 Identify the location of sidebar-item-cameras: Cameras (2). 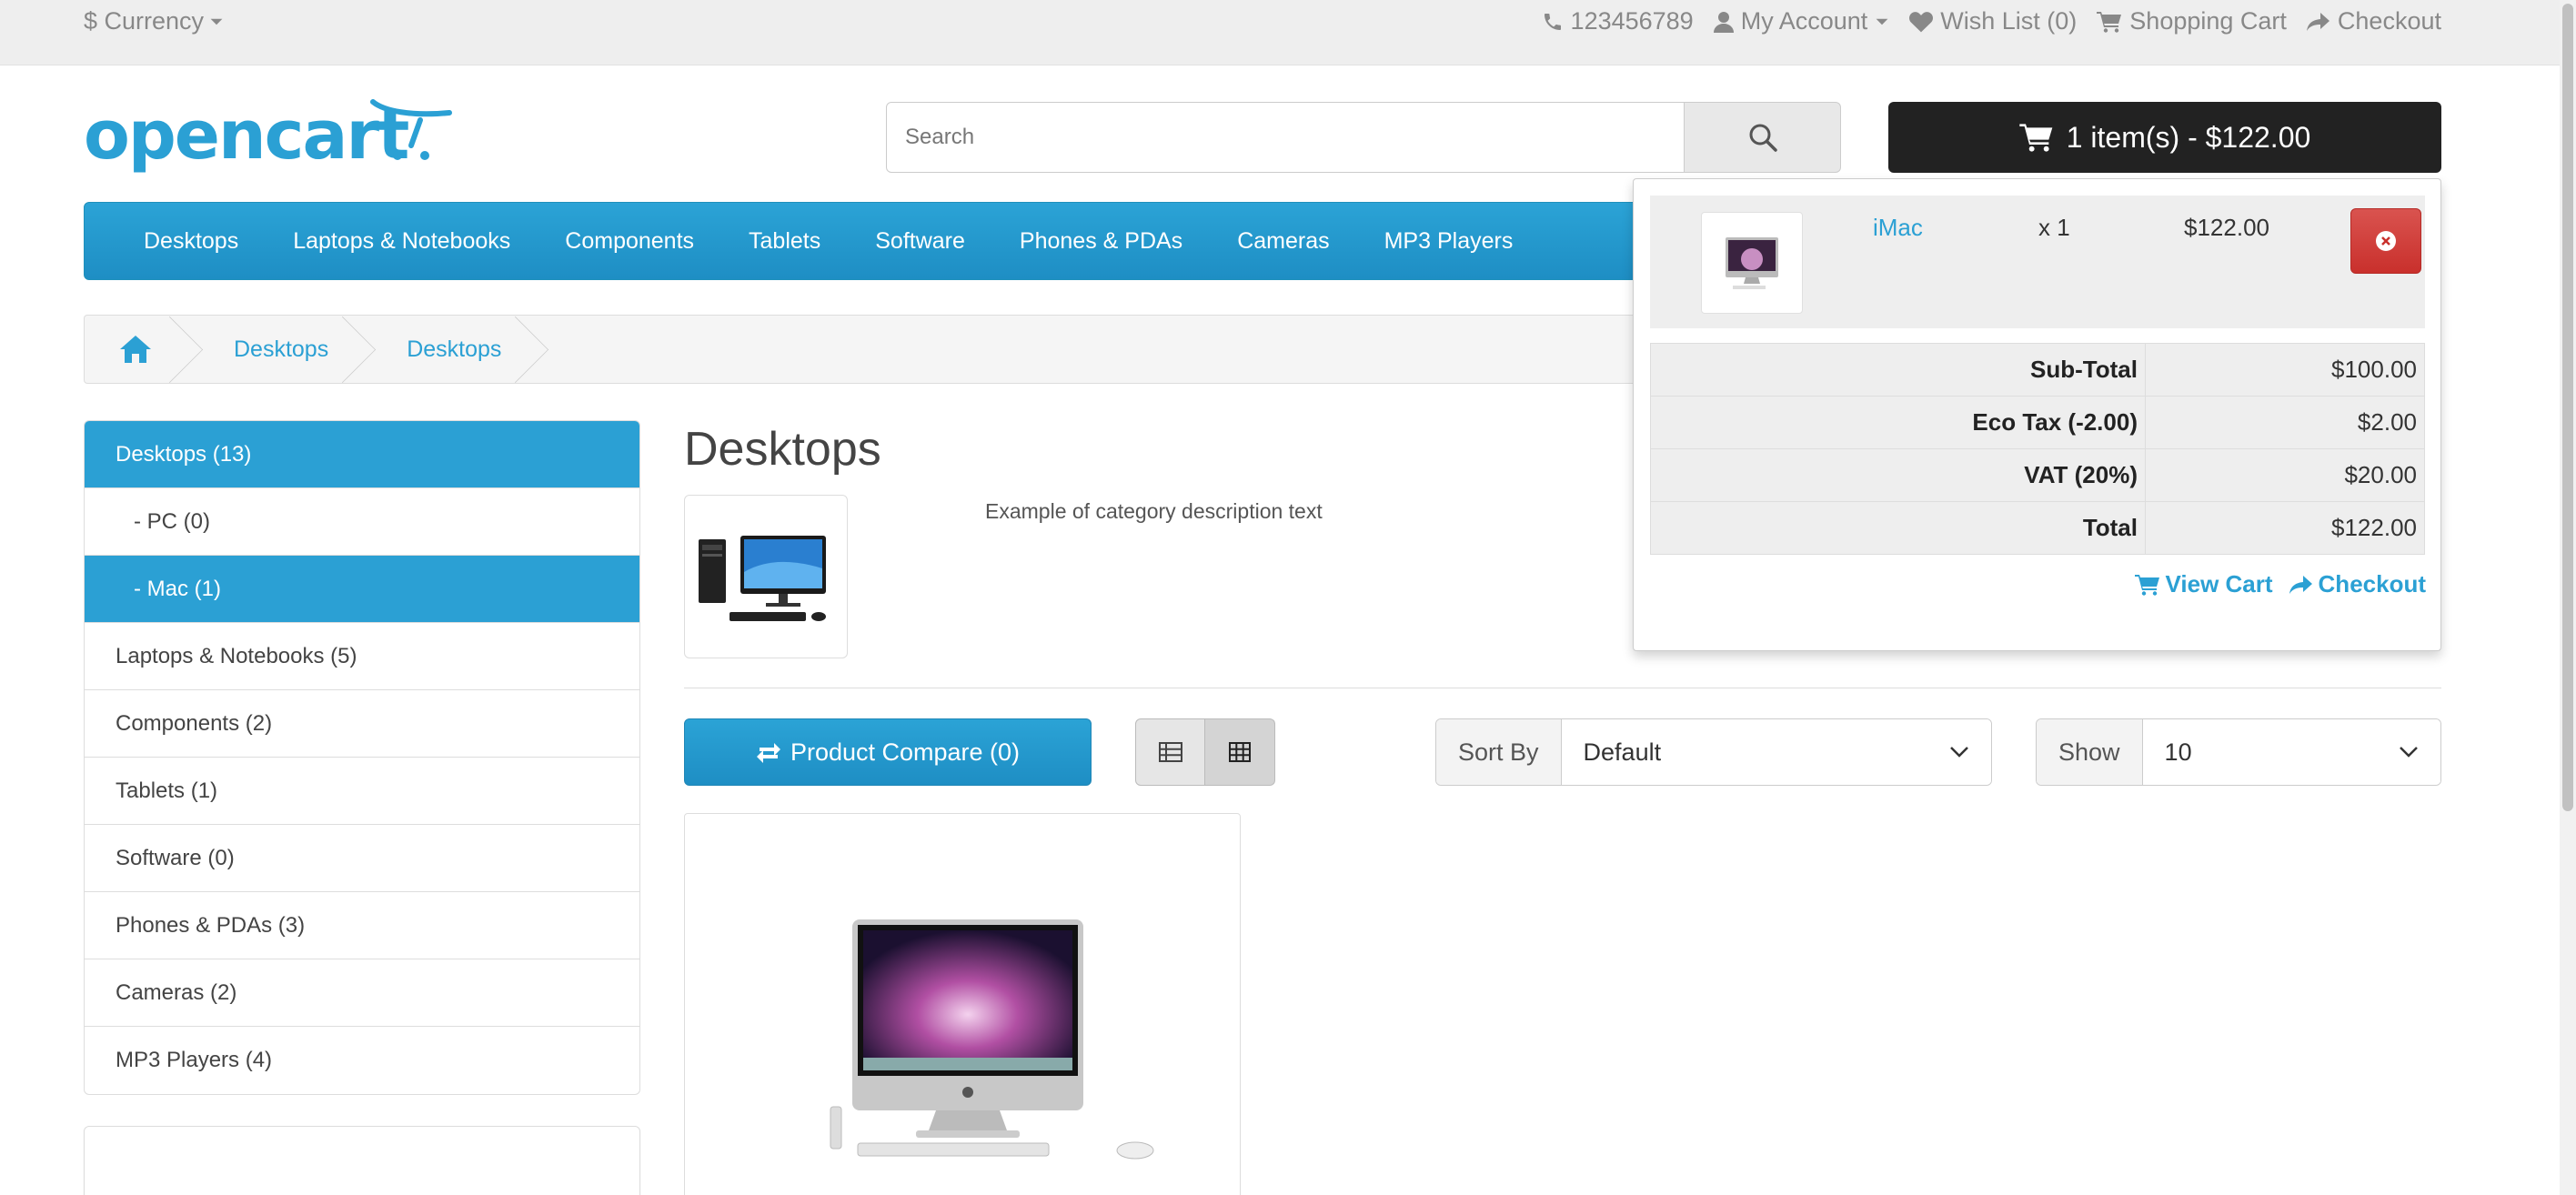
(362, 993).